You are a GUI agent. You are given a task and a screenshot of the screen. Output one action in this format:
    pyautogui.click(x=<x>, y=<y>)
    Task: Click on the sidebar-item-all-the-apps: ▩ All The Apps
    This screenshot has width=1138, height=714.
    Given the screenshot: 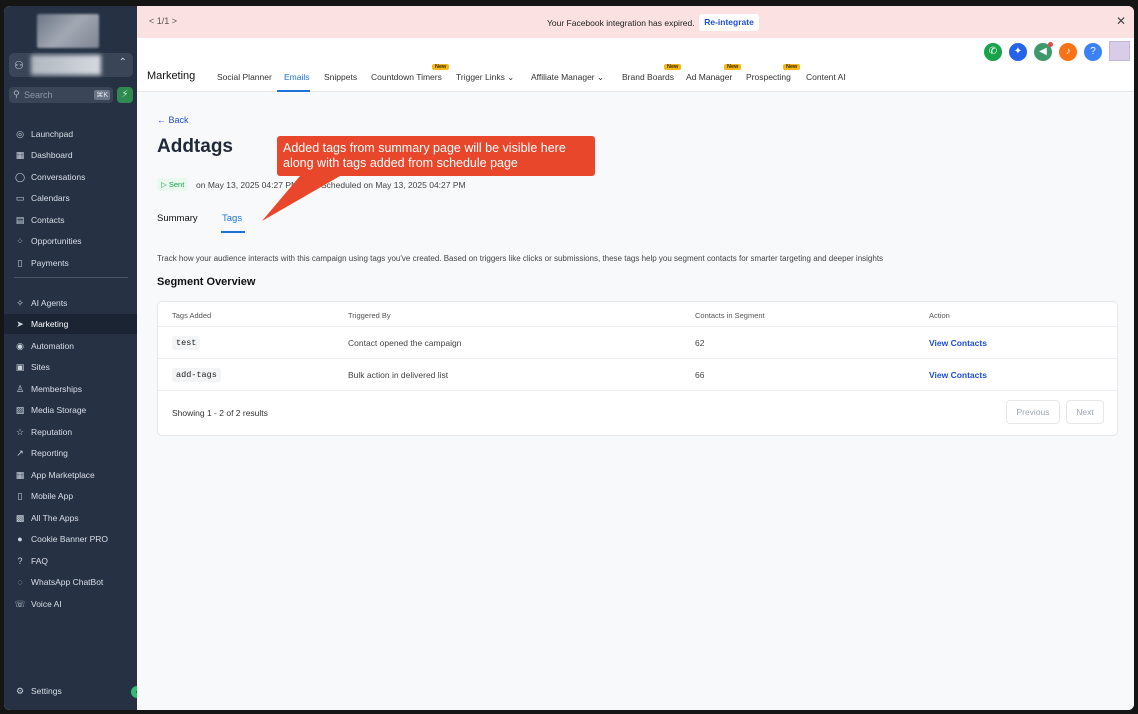 What is the action you would take?
    pyautogui.click(x=70, y=518)
    